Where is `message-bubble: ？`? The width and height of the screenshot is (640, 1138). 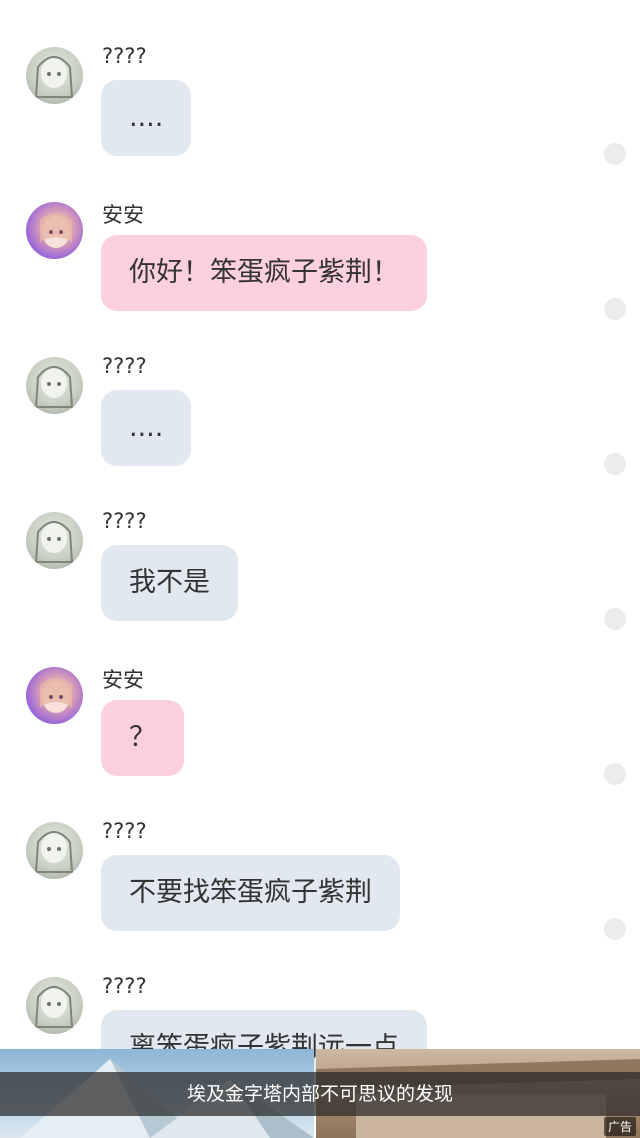 message-bubble: ？ is located at coordinates (142, 738).